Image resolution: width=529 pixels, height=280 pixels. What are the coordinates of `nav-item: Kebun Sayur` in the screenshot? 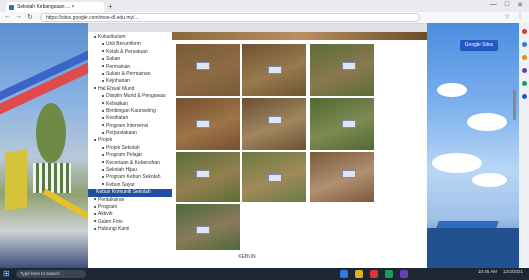 It's located at (130, 185).